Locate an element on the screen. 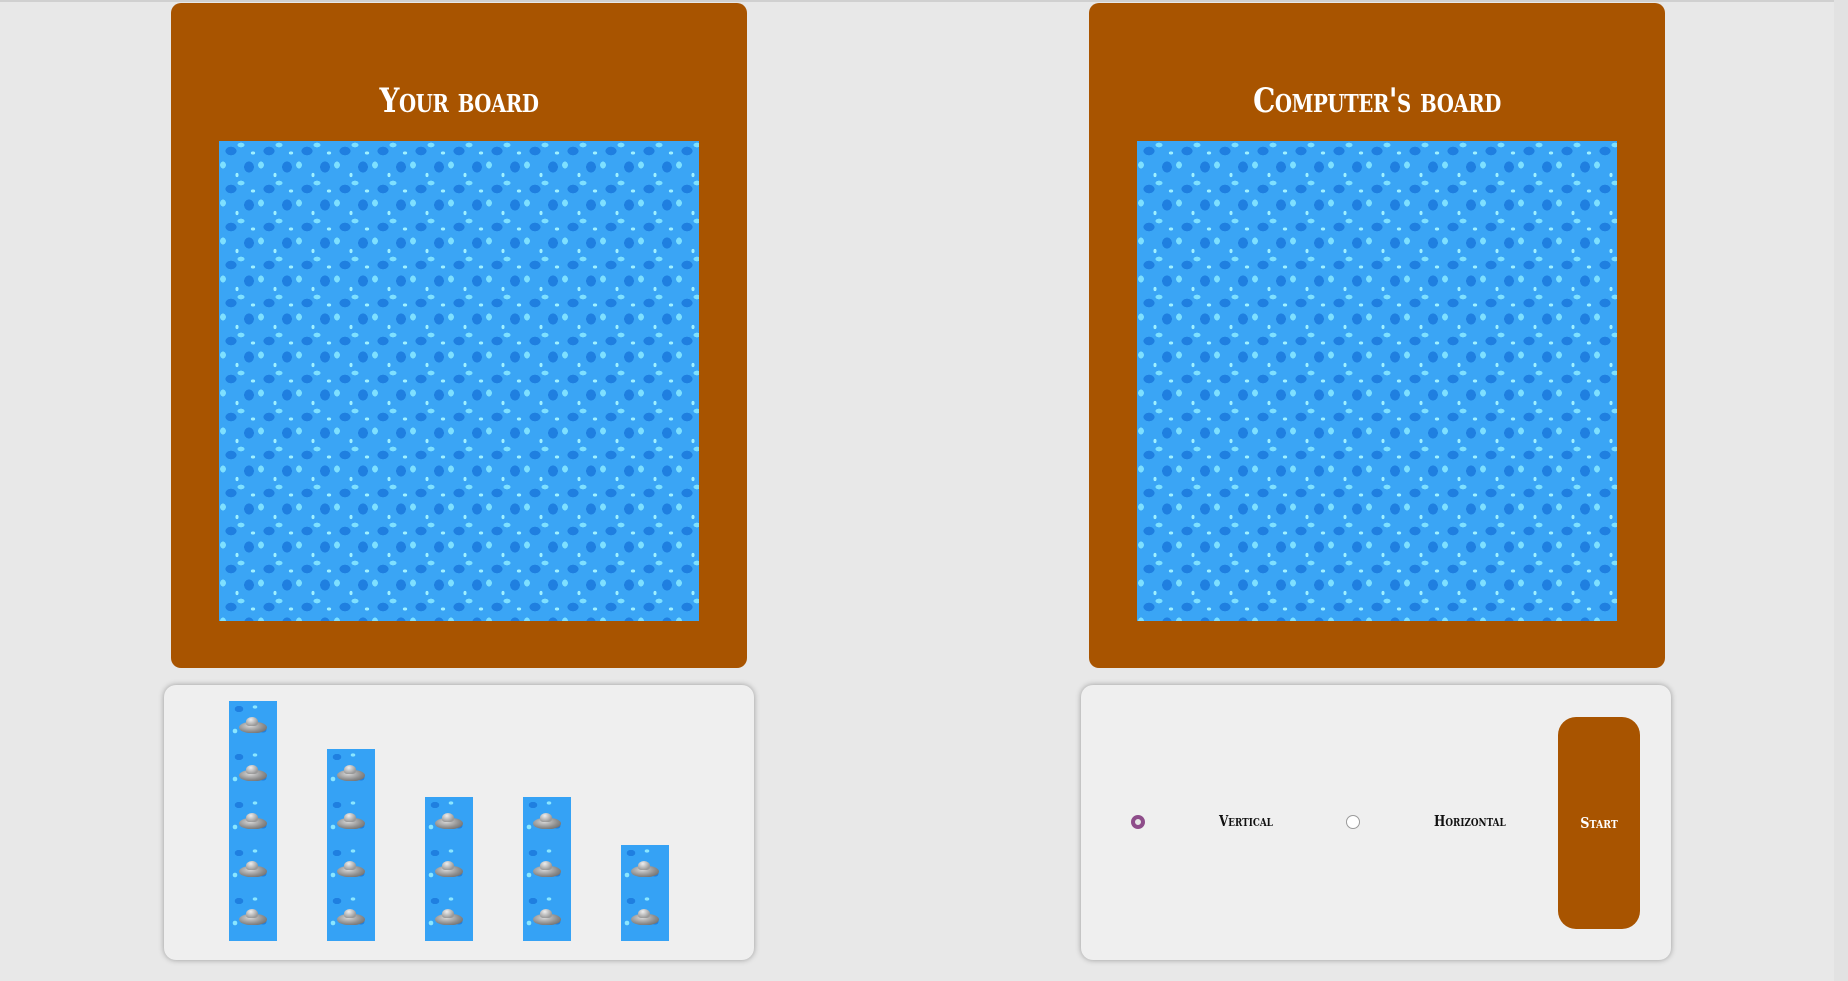 The width and height of the screenshot is (1848, 981). fleet-card is located at coordinates (459, 822).